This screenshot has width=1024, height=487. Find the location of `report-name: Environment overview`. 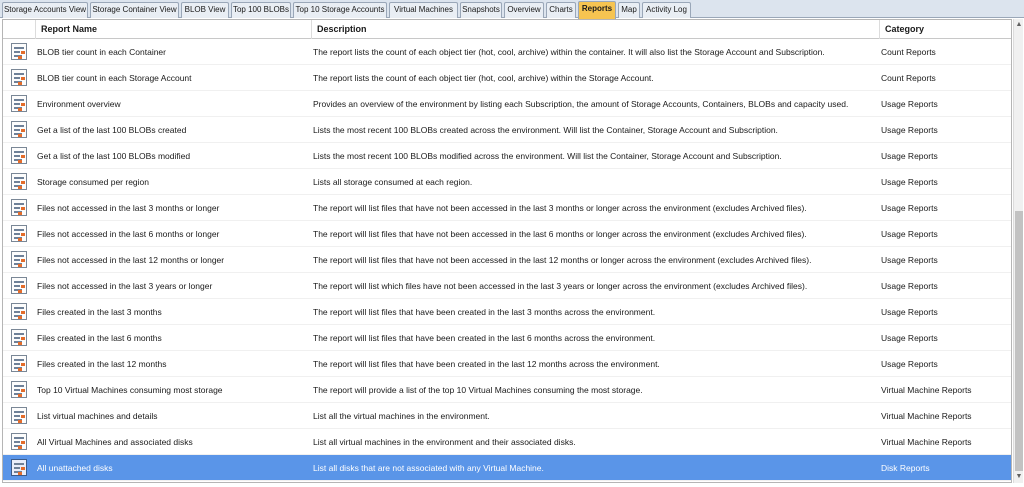

report-name: Environment overview is located at coordinates (79, 104).